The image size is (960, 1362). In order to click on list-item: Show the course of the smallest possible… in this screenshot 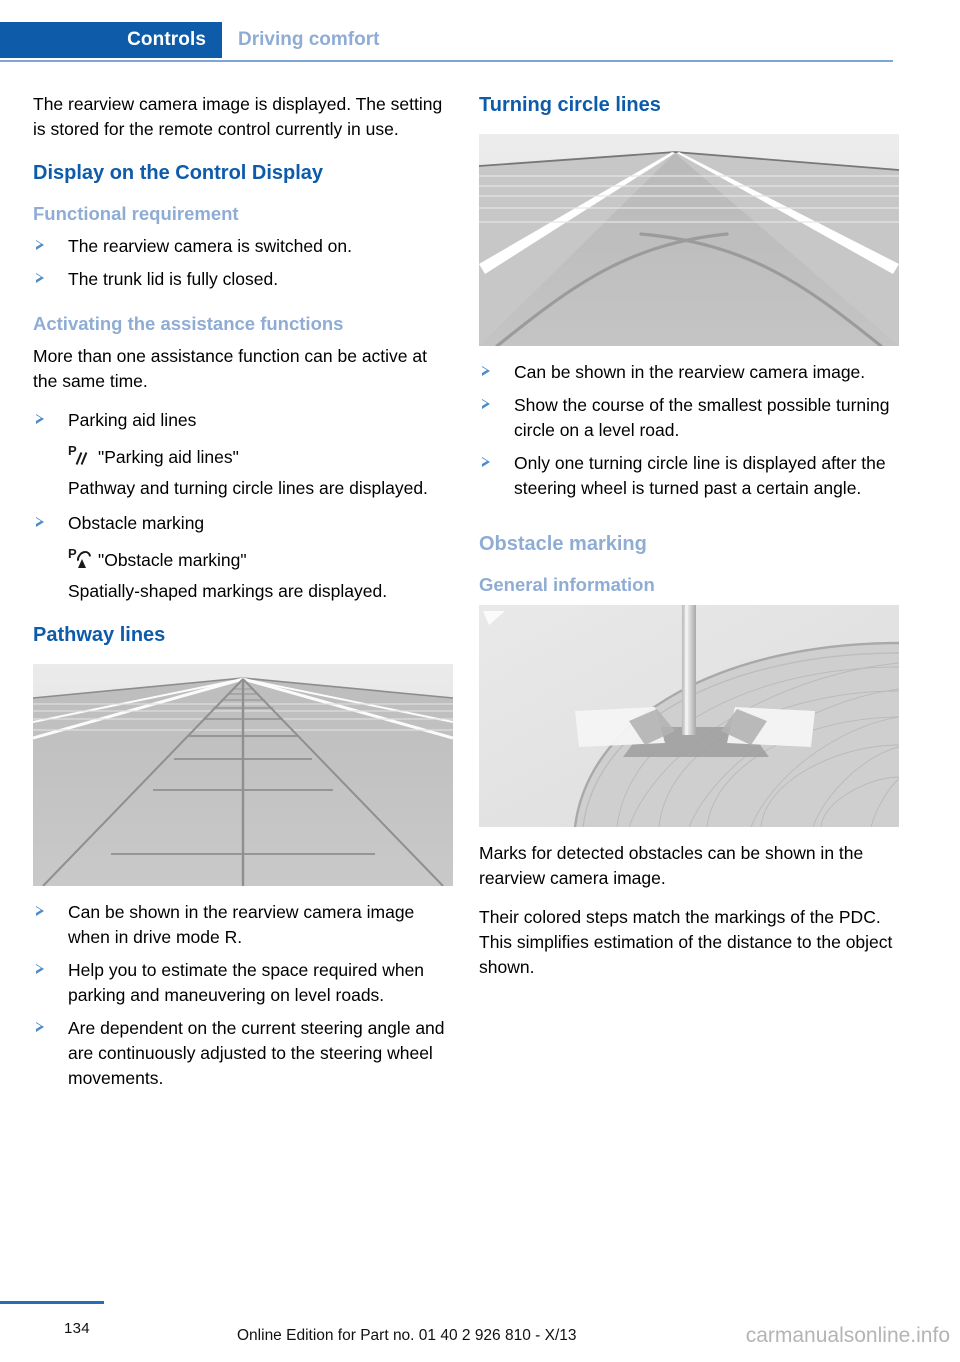, I will do `click(689, 418)`.